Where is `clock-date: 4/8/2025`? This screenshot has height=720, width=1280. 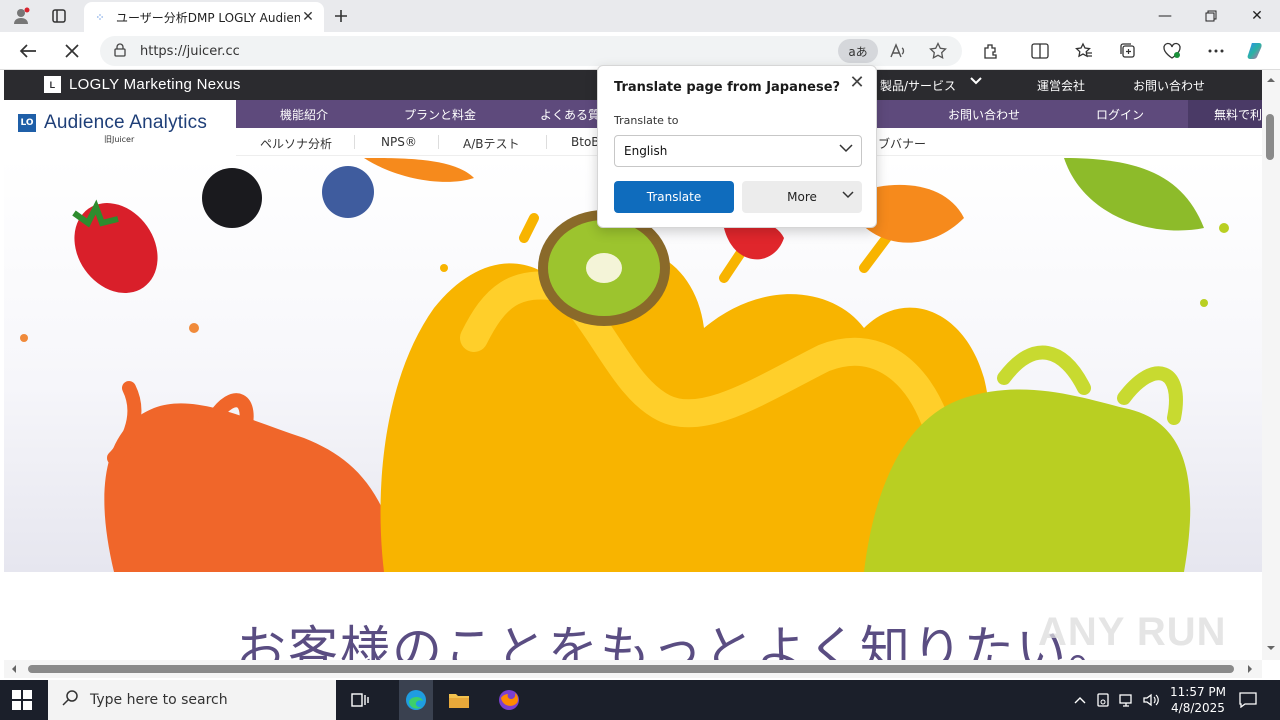 clock-date: 4/8/2025 is located at coordinates (1198, 708).